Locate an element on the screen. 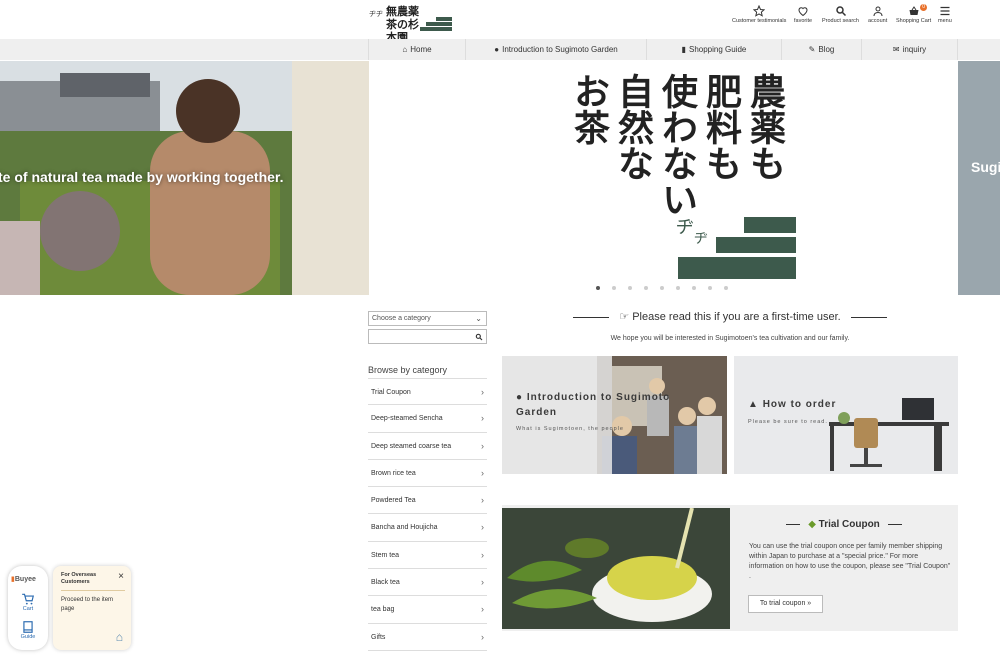  icon-label: Customer testimonials is located at coordinates (759, 21).